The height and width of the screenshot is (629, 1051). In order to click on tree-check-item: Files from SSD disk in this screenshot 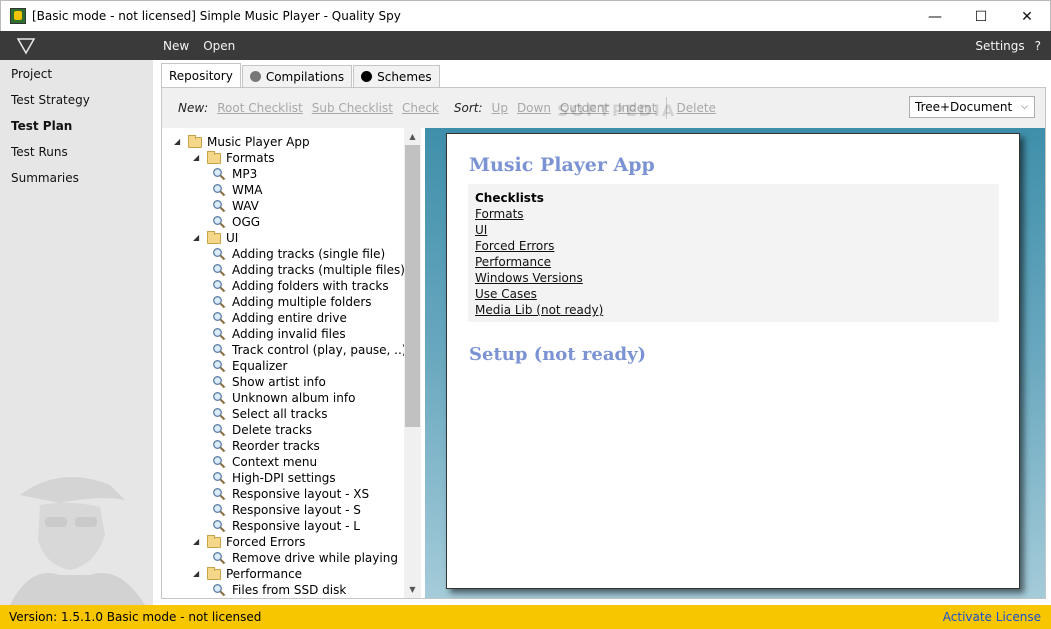, I will do `click(279, 590)`.